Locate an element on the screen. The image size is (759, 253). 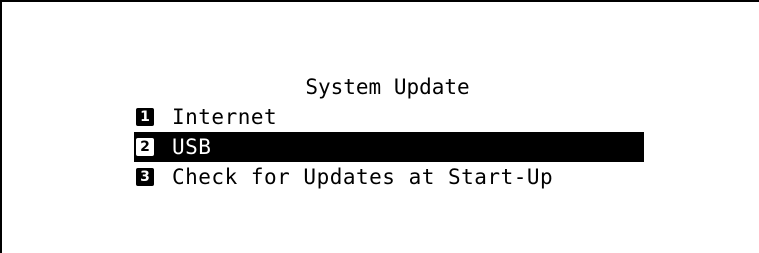
number-3-icon: 3 is located at coordinates (145, 177).